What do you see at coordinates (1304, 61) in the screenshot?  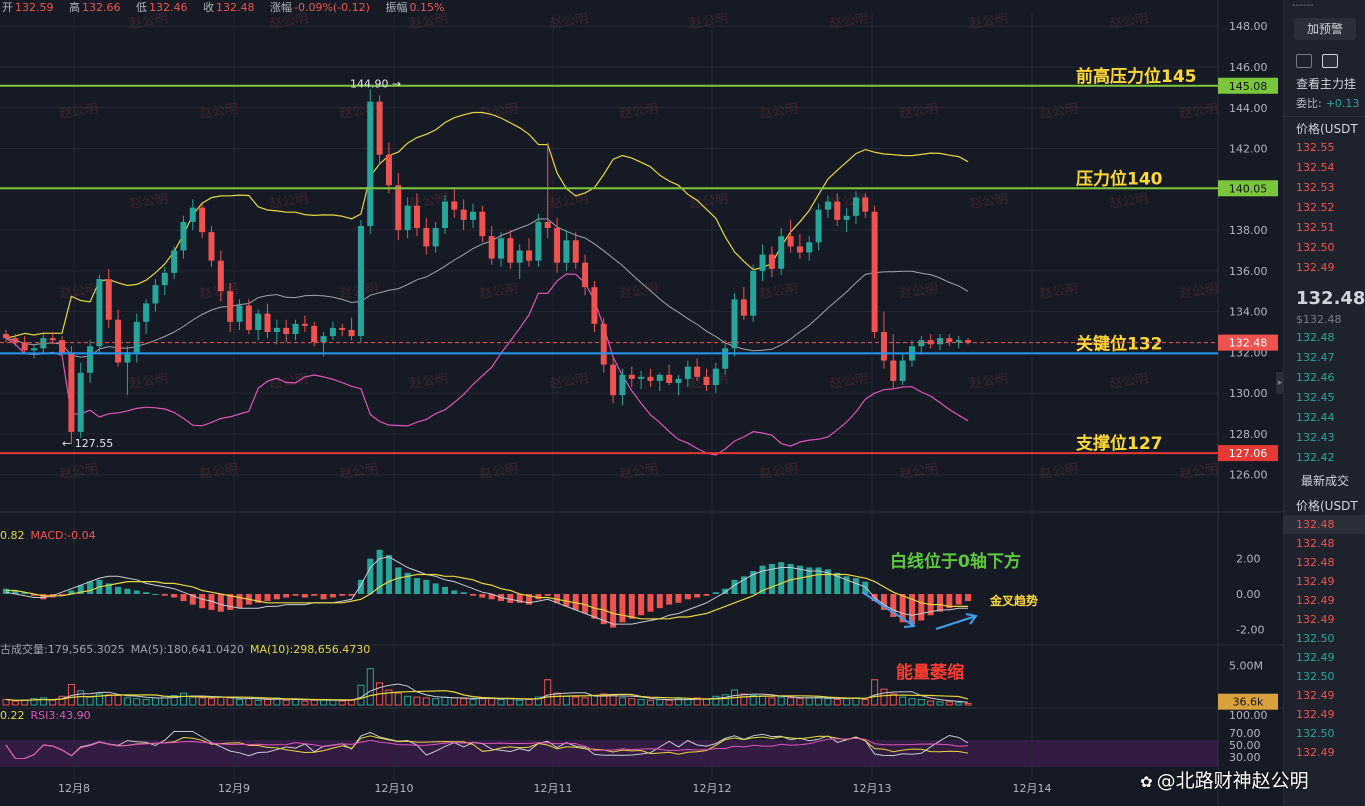 I see `orderbook-layout-icon` at bounding box center [1304, 61].